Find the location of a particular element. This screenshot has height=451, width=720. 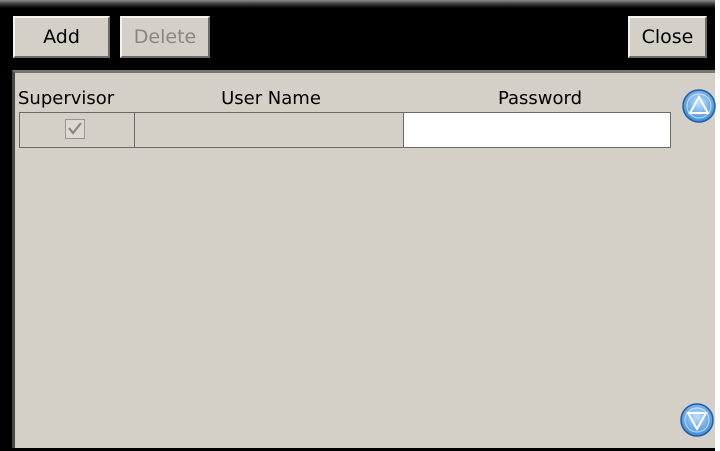

password-cell is located at coordinates (537, 130).